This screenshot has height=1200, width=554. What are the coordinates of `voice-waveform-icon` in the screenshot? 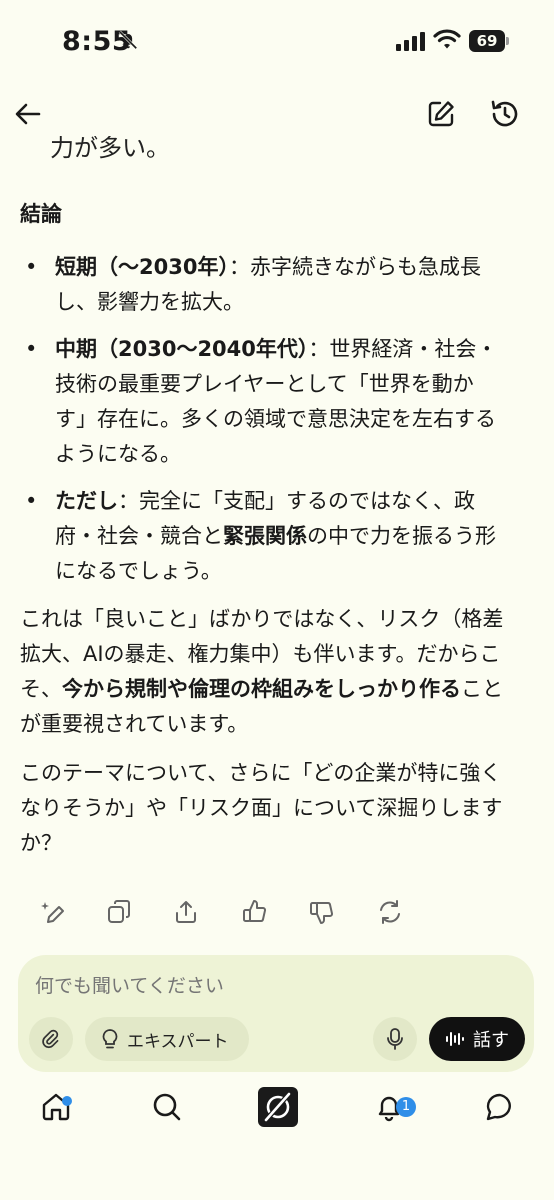 It's located at (455, 1039).